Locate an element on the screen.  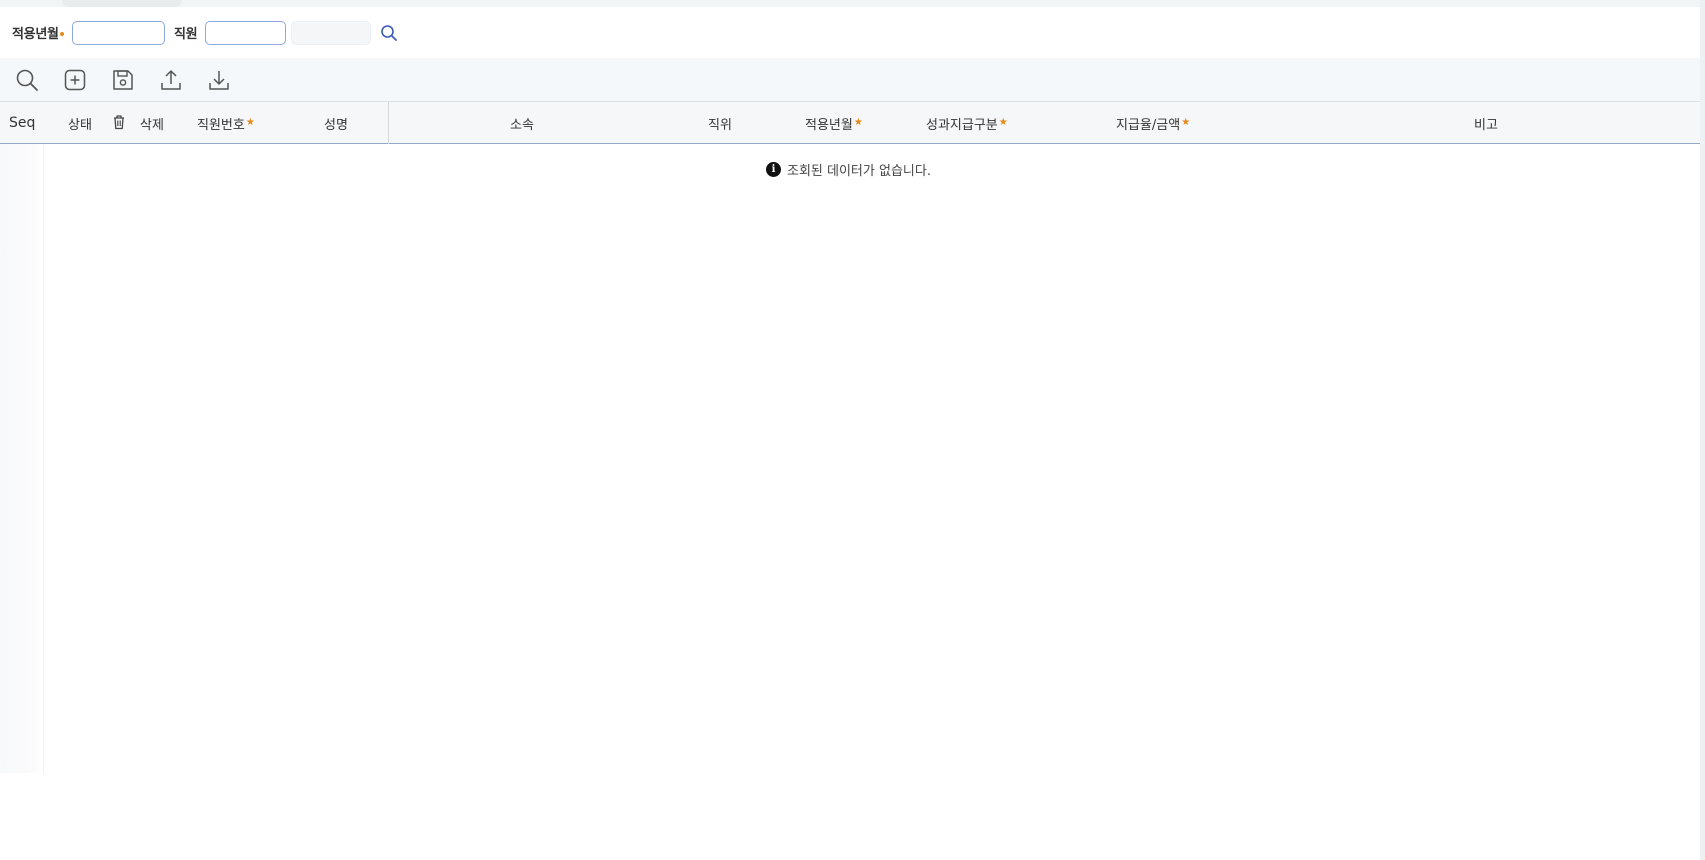
trash-icon is located at coordinates (119, 122).